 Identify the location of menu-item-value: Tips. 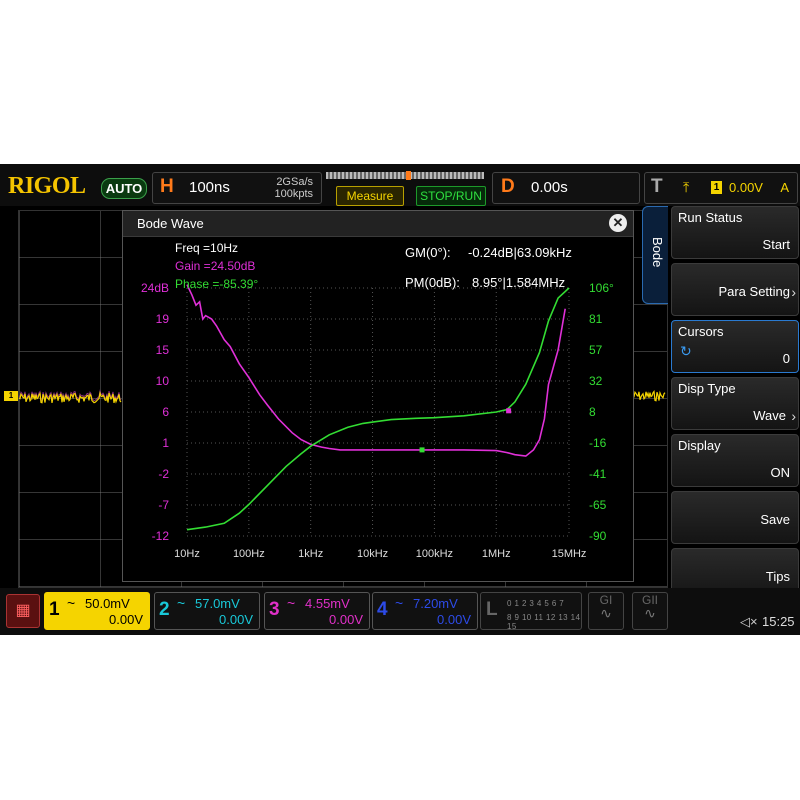
(777, 576).